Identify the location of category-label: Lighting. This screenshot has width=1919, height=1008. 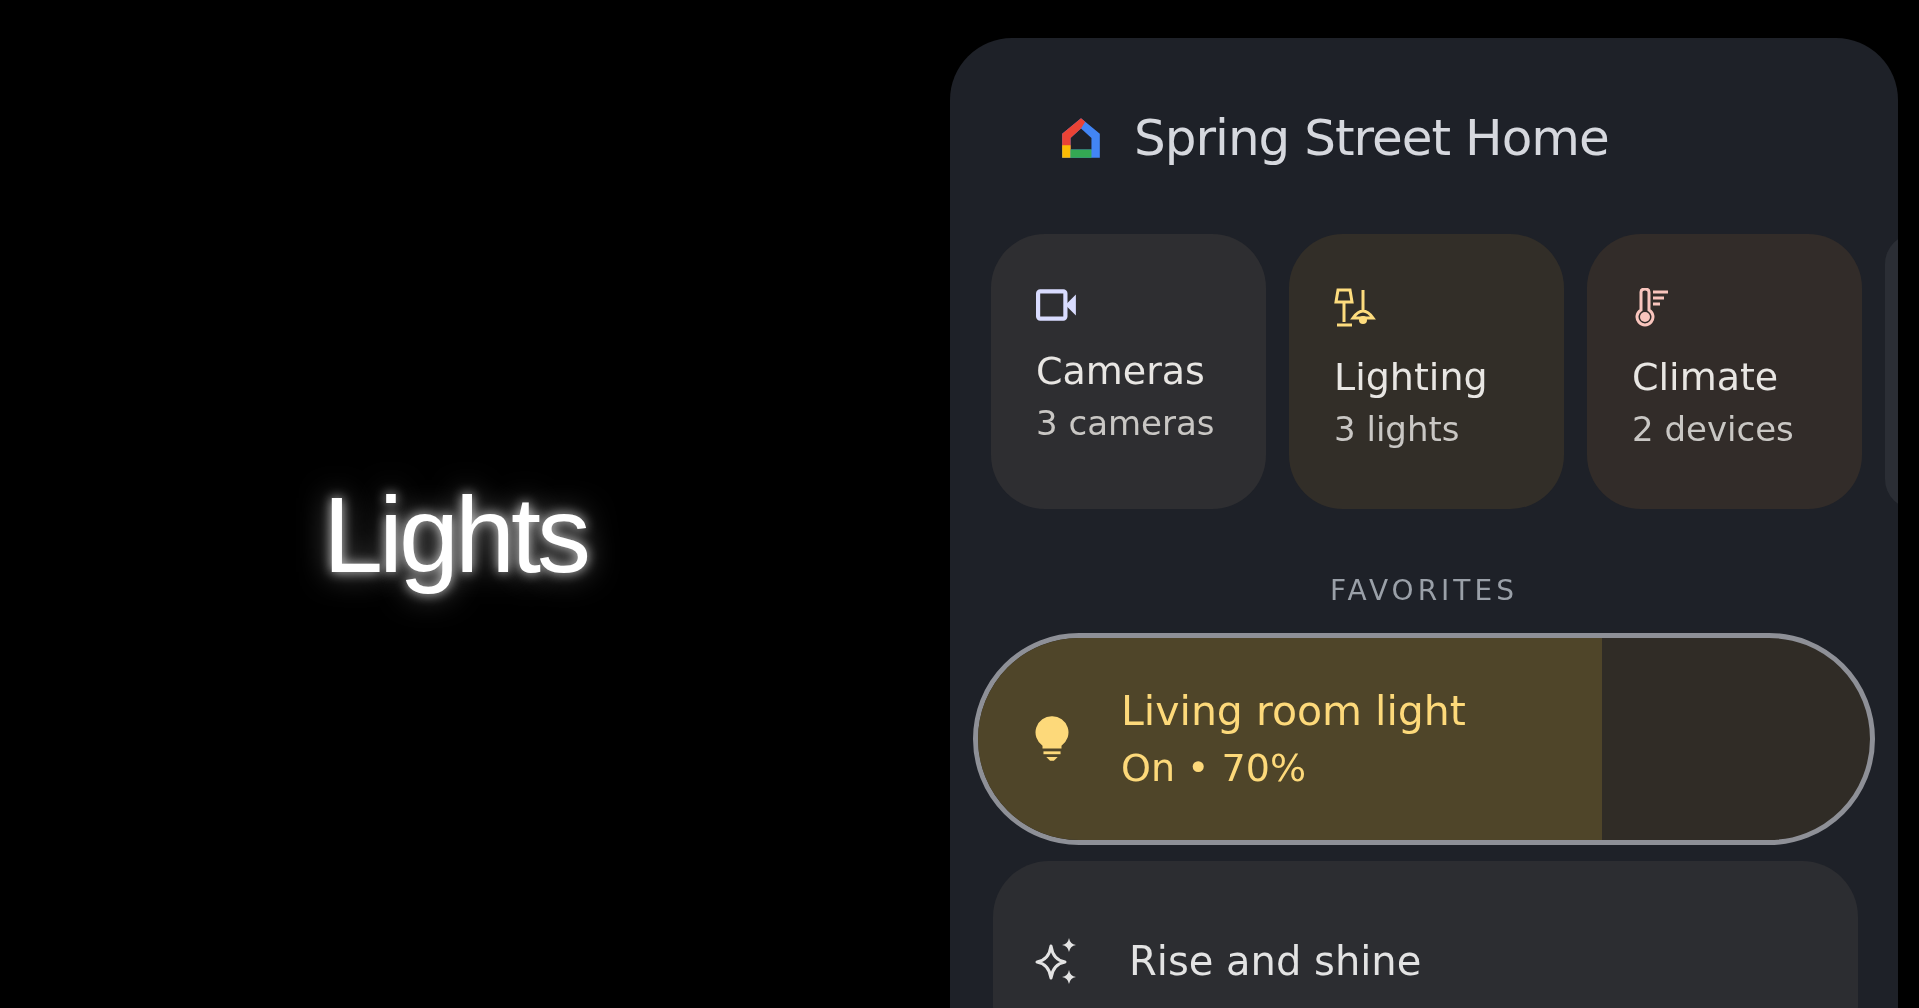
(1411, 377).